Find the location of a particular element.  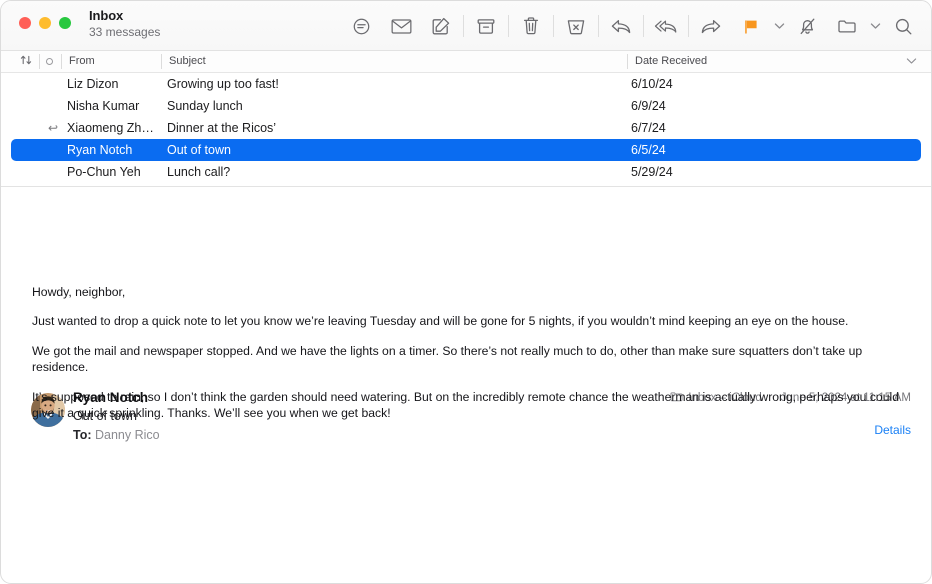

flag-menu-button is located at coordinates (779, 26).